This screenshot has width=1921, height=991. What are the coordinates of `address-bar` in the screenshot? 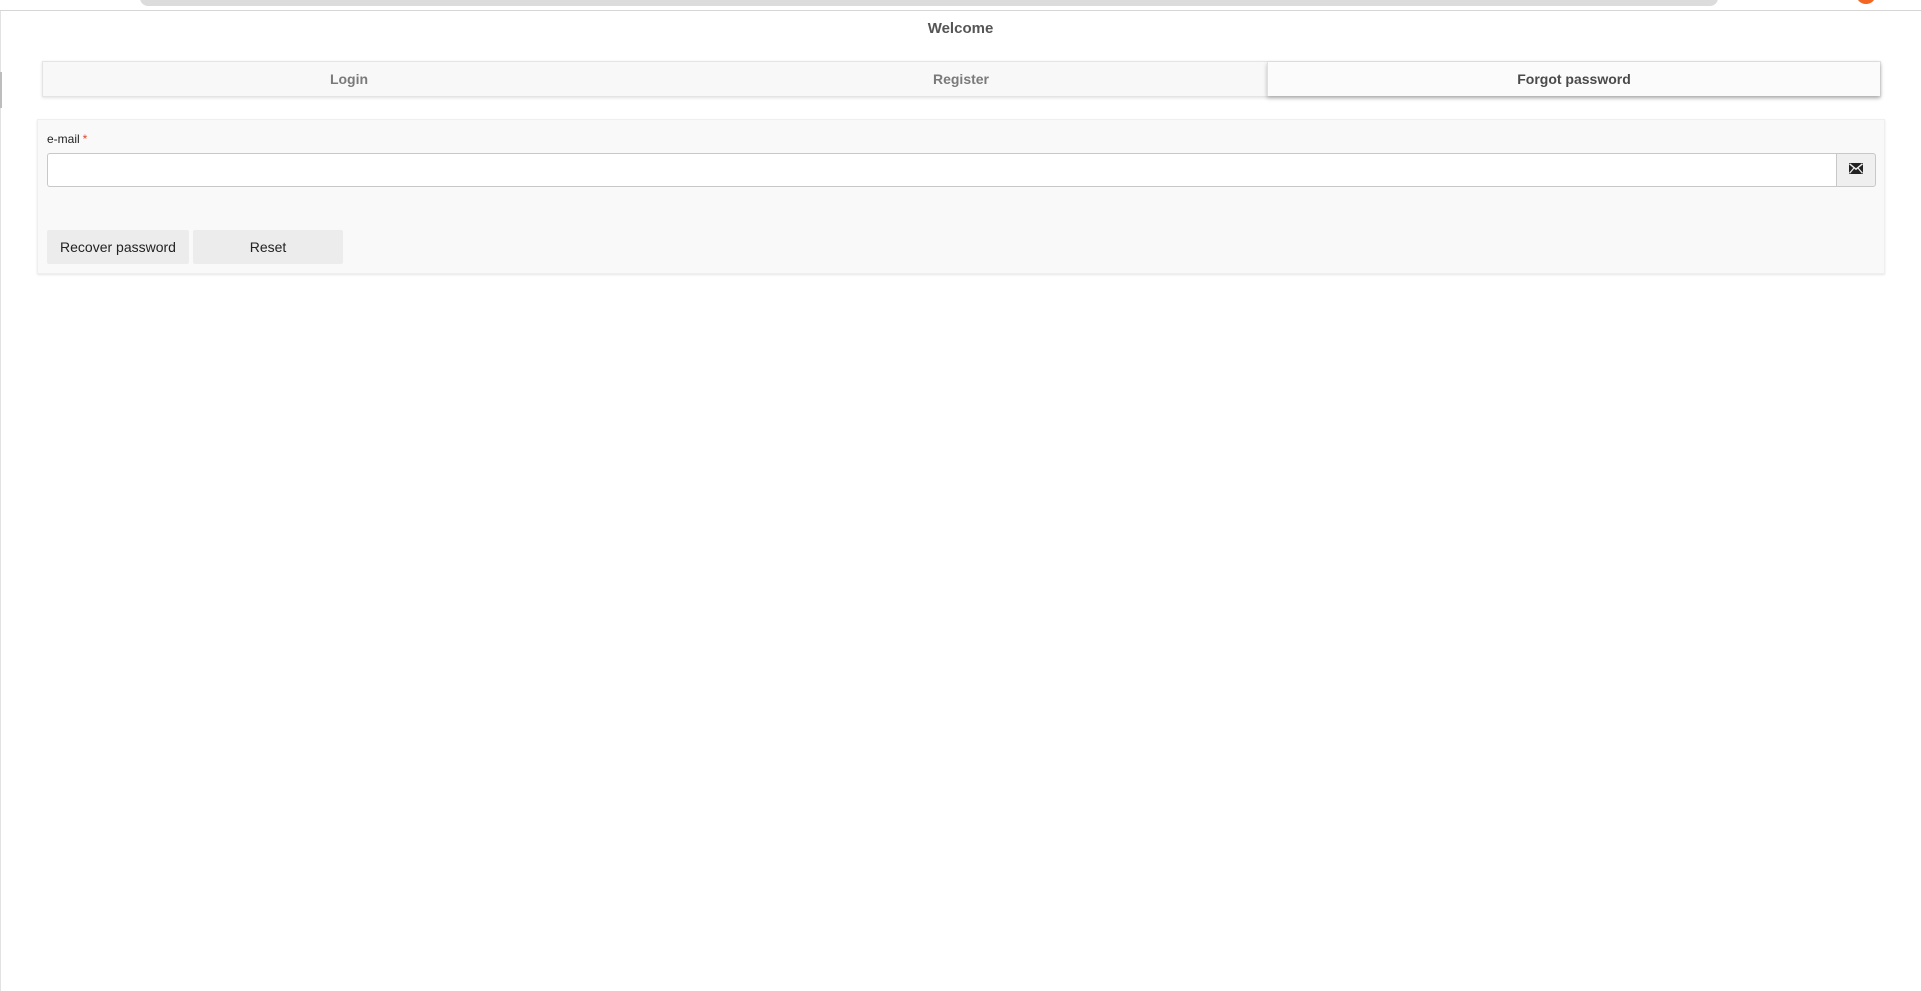 It's located at (929, 3).